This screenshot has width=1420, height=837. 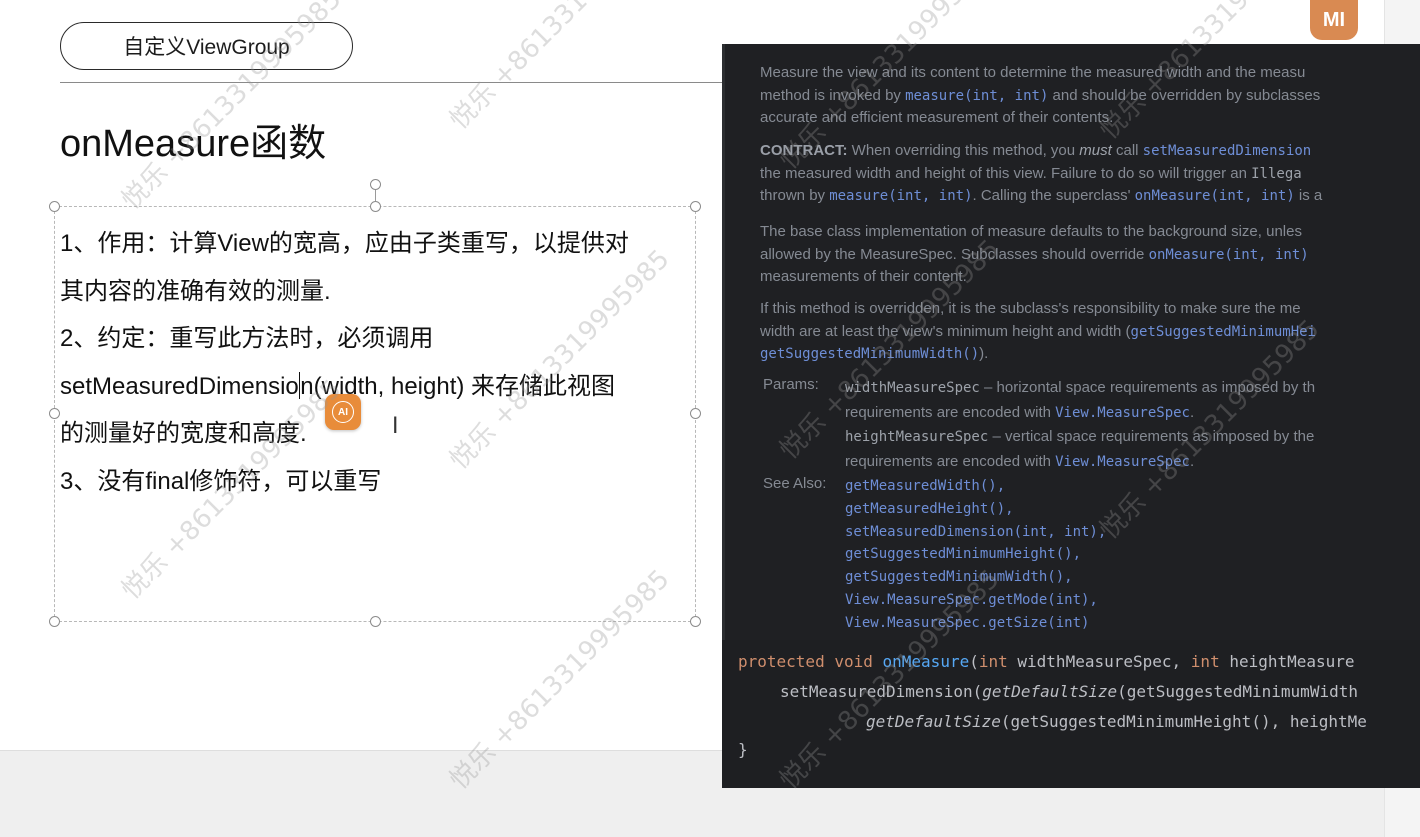 What do you see at coordinates (804, 150) in the screenshot?
I see `doc-text: CONTRACT:` at bounding box center [804, 150].